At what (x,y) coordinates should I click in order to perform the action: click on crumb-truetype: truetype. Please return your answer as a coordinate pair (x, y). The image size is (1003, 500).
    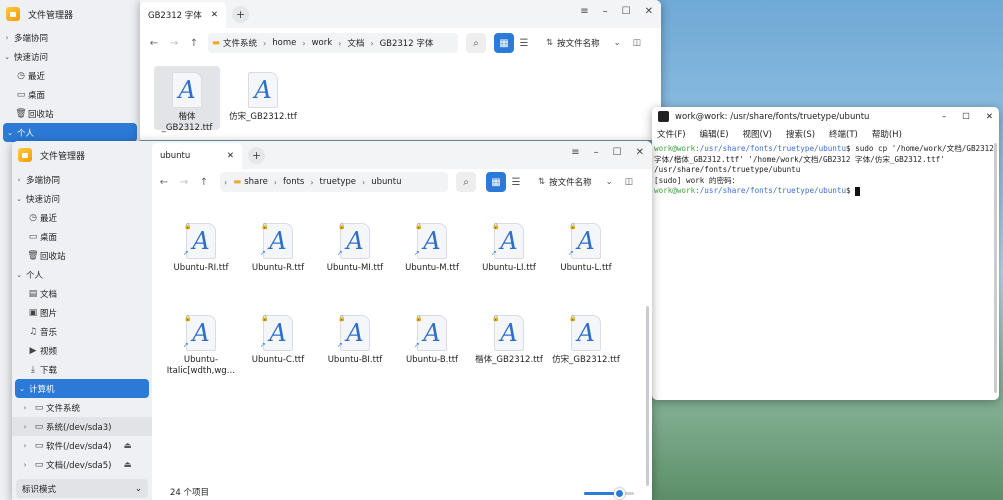
    Looking at the image, I should click on (338, 182).